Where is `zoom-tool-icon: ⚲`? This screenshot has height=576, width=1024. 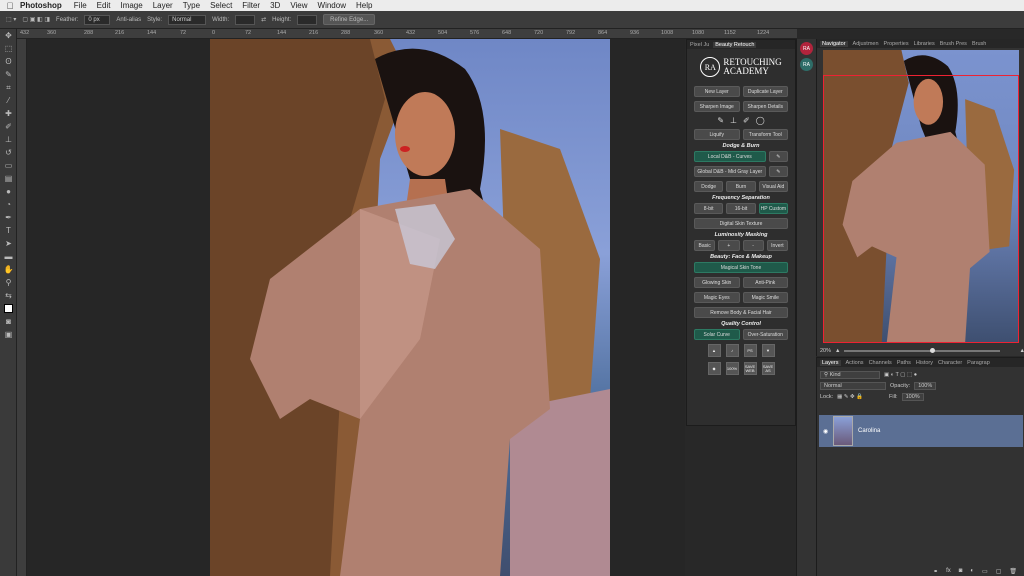 zoom-tool-icon: ⚲ is located at coordinates (8, 282).